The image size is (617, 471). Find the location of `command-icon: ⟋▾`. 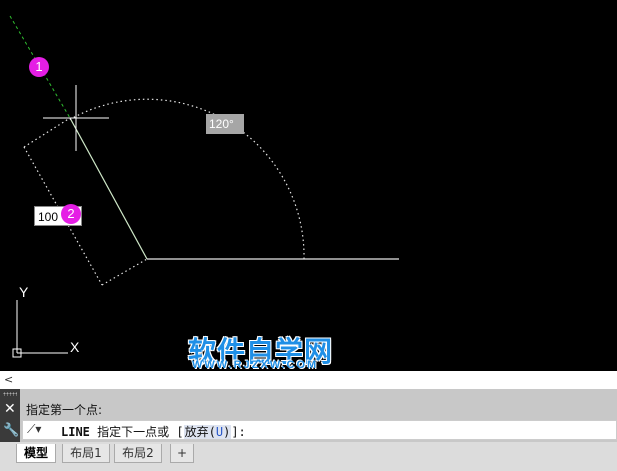

command-icon: ⟋▾ is located at coordinates (34, 429).